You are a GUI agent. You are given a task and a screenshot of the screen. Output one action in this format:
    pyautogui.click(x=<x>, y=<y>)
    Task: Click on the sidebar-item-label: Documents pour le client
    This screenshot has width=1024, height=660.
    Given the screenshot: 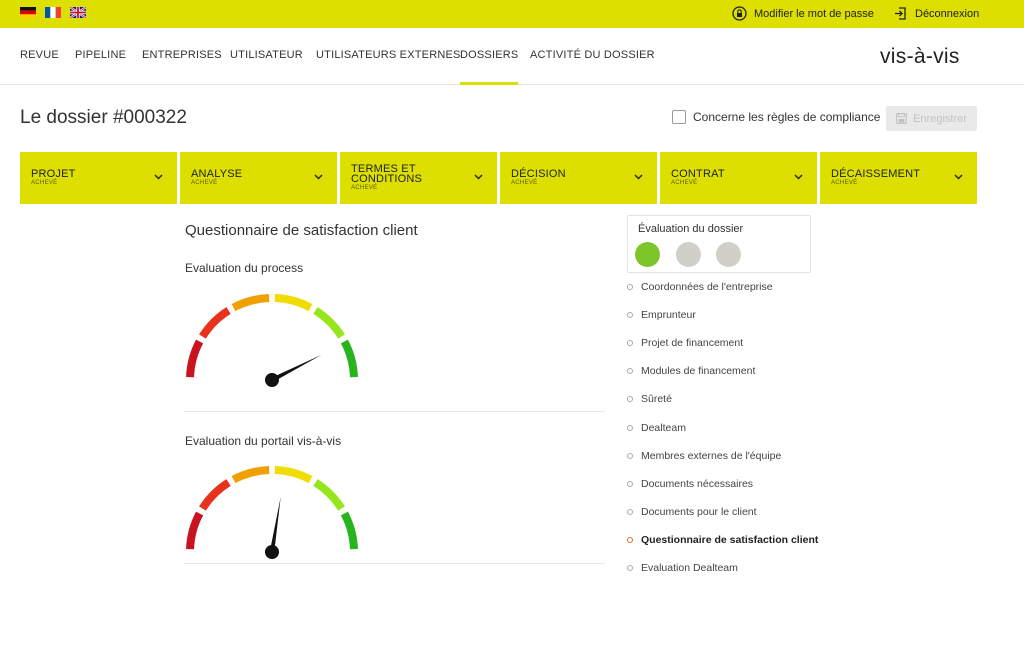 What is the action you would take?
    pyautogui.click(x=699, y=512)
    